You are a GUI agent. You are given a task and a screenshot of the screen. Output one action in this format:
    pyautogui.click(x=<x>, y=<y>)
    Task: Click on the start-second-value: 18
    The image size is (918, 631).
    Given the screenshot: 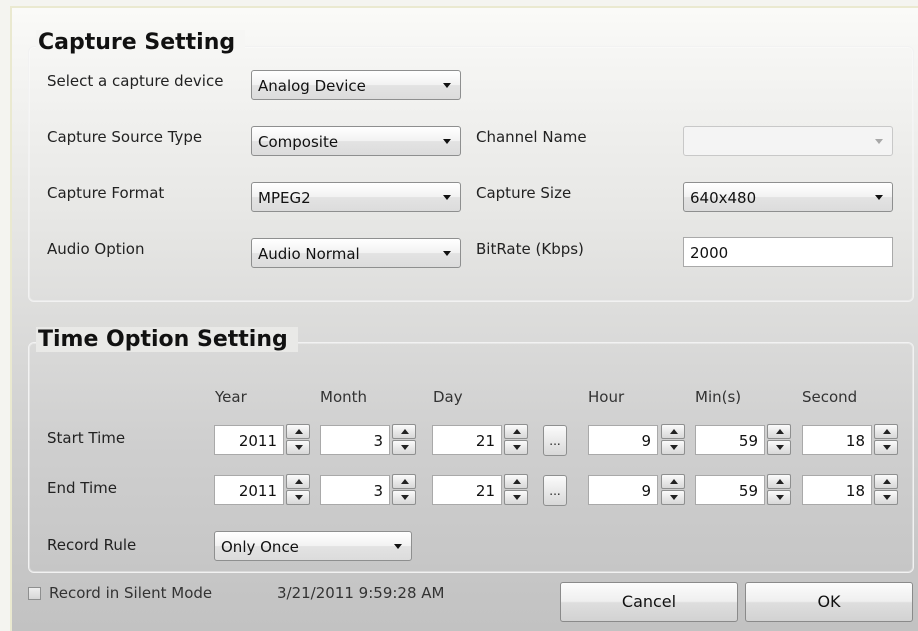 What is the action you would take?
    pyautogui.click(x=855, y=441)
    